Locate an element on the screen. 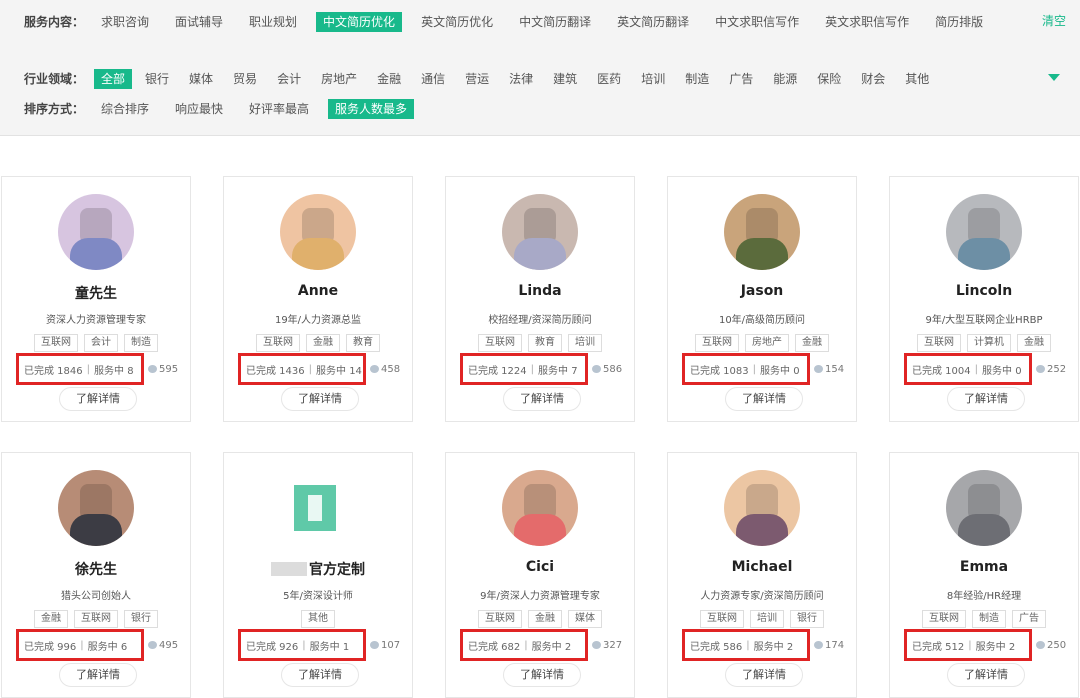 Image resolution: width=1080 pixels, height=698 pixels. industry-tag: 制造 is located at coordinates (989, 619).